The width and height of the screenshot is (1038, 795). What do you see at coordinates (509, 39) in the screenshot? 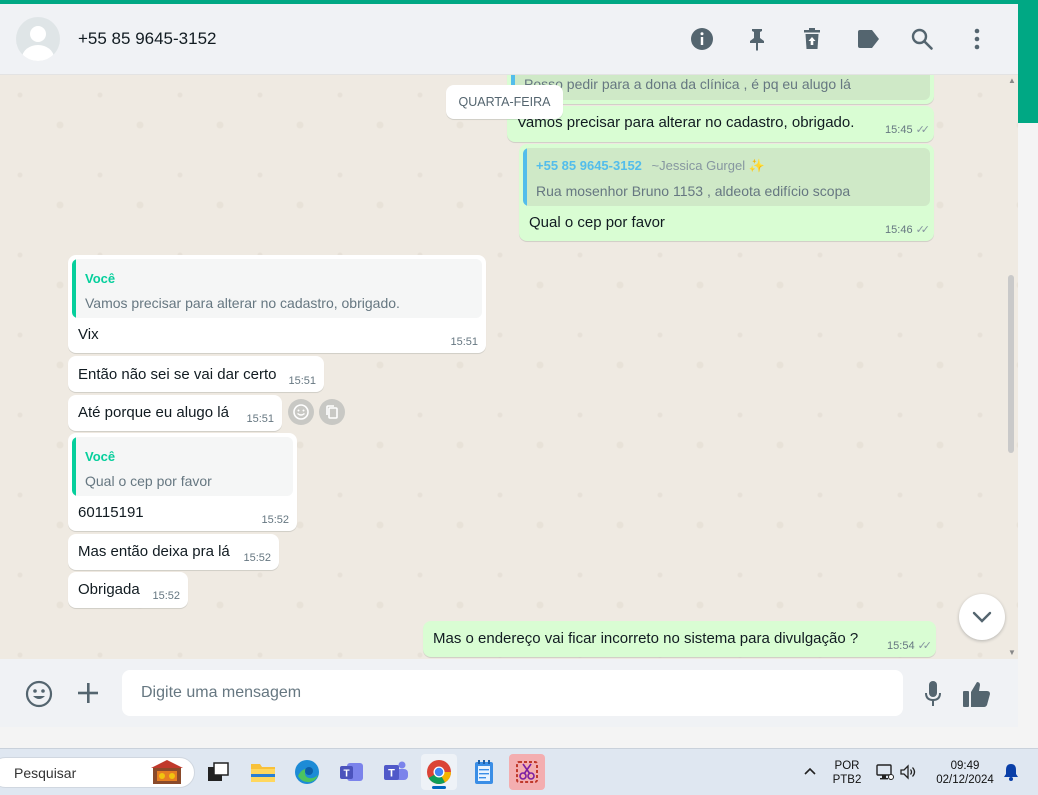
I see `chat-header: +55 85 9645-3152` at bounding box center [509, 39].